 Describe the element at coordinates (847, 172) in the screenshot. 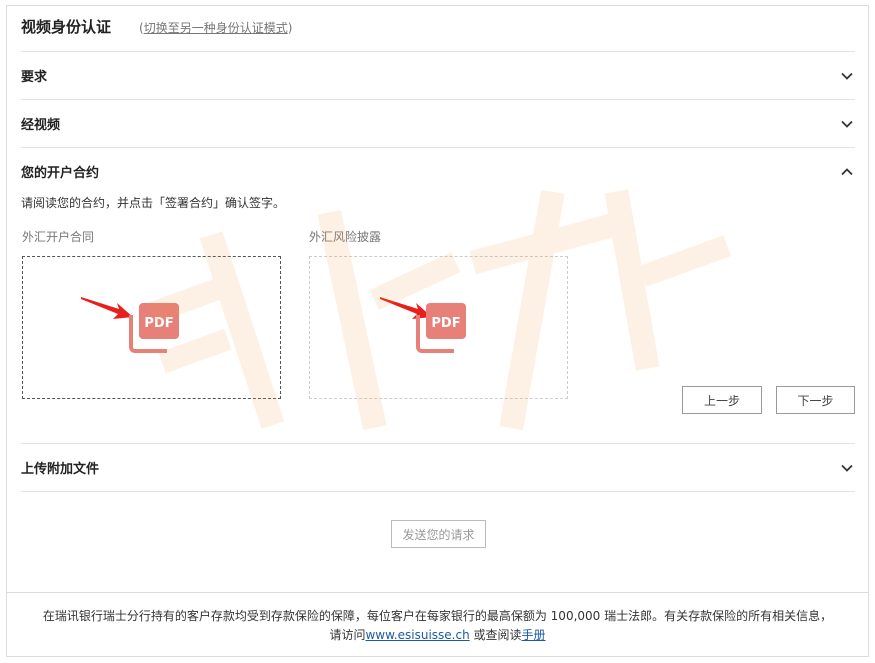

I see `chevron-up-icon` at that location.